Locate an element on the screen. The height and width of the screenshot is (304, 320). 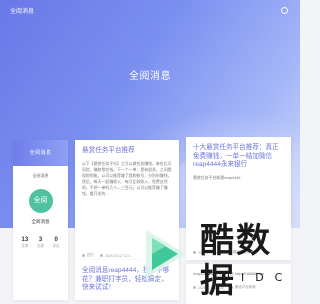
sidebar-profile-card: 全阅消息 全阅消息 全阅 全阅消息 13 文章 3 分类 0 评论 is located at coordinates (40, 220).